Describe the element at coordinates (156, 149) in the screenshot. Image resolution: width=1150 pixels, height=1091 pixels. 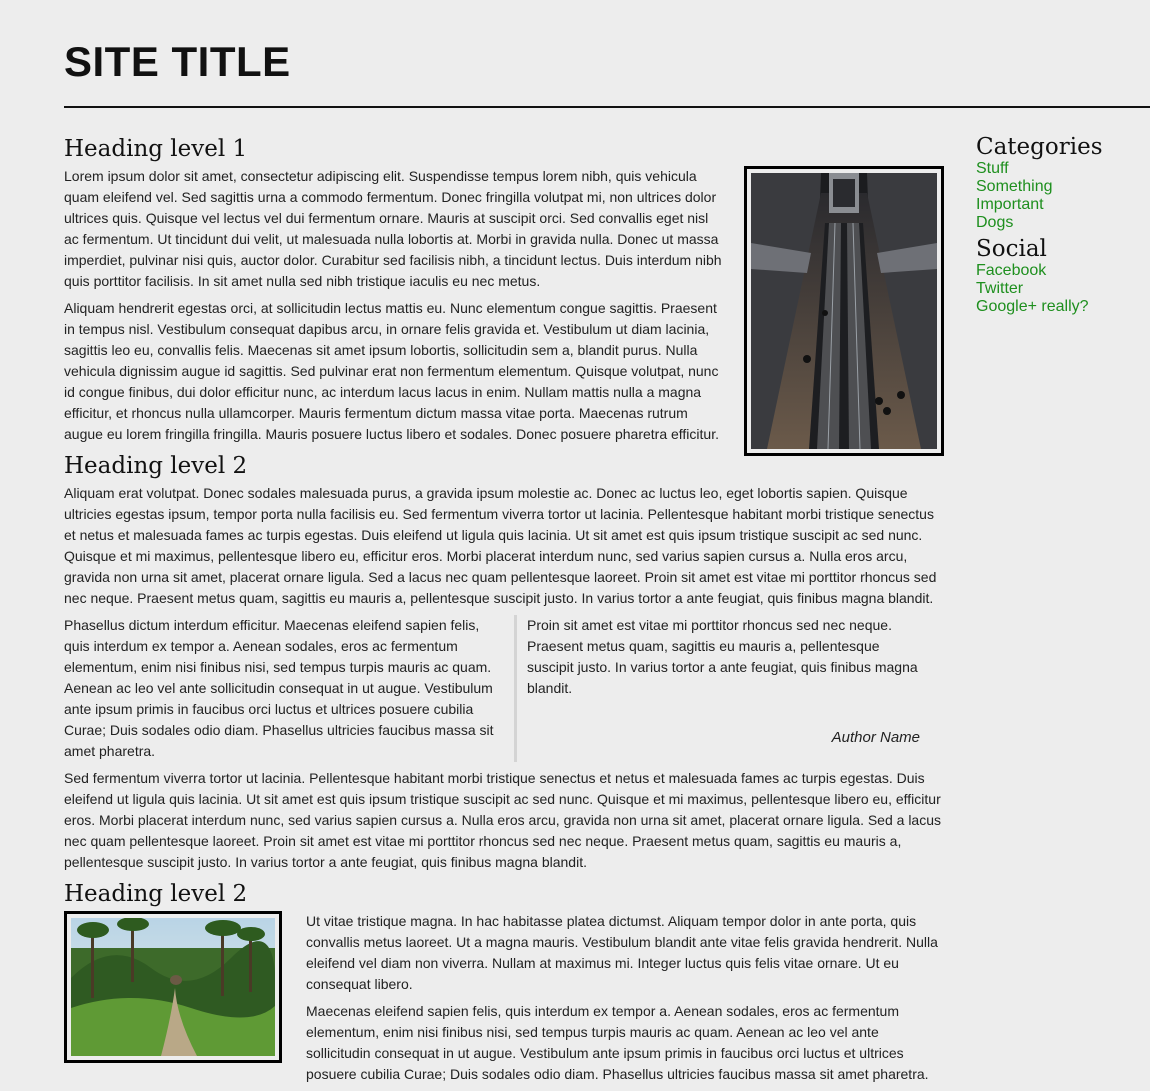
I see `heading-level-1: Heading level 1` at that location.